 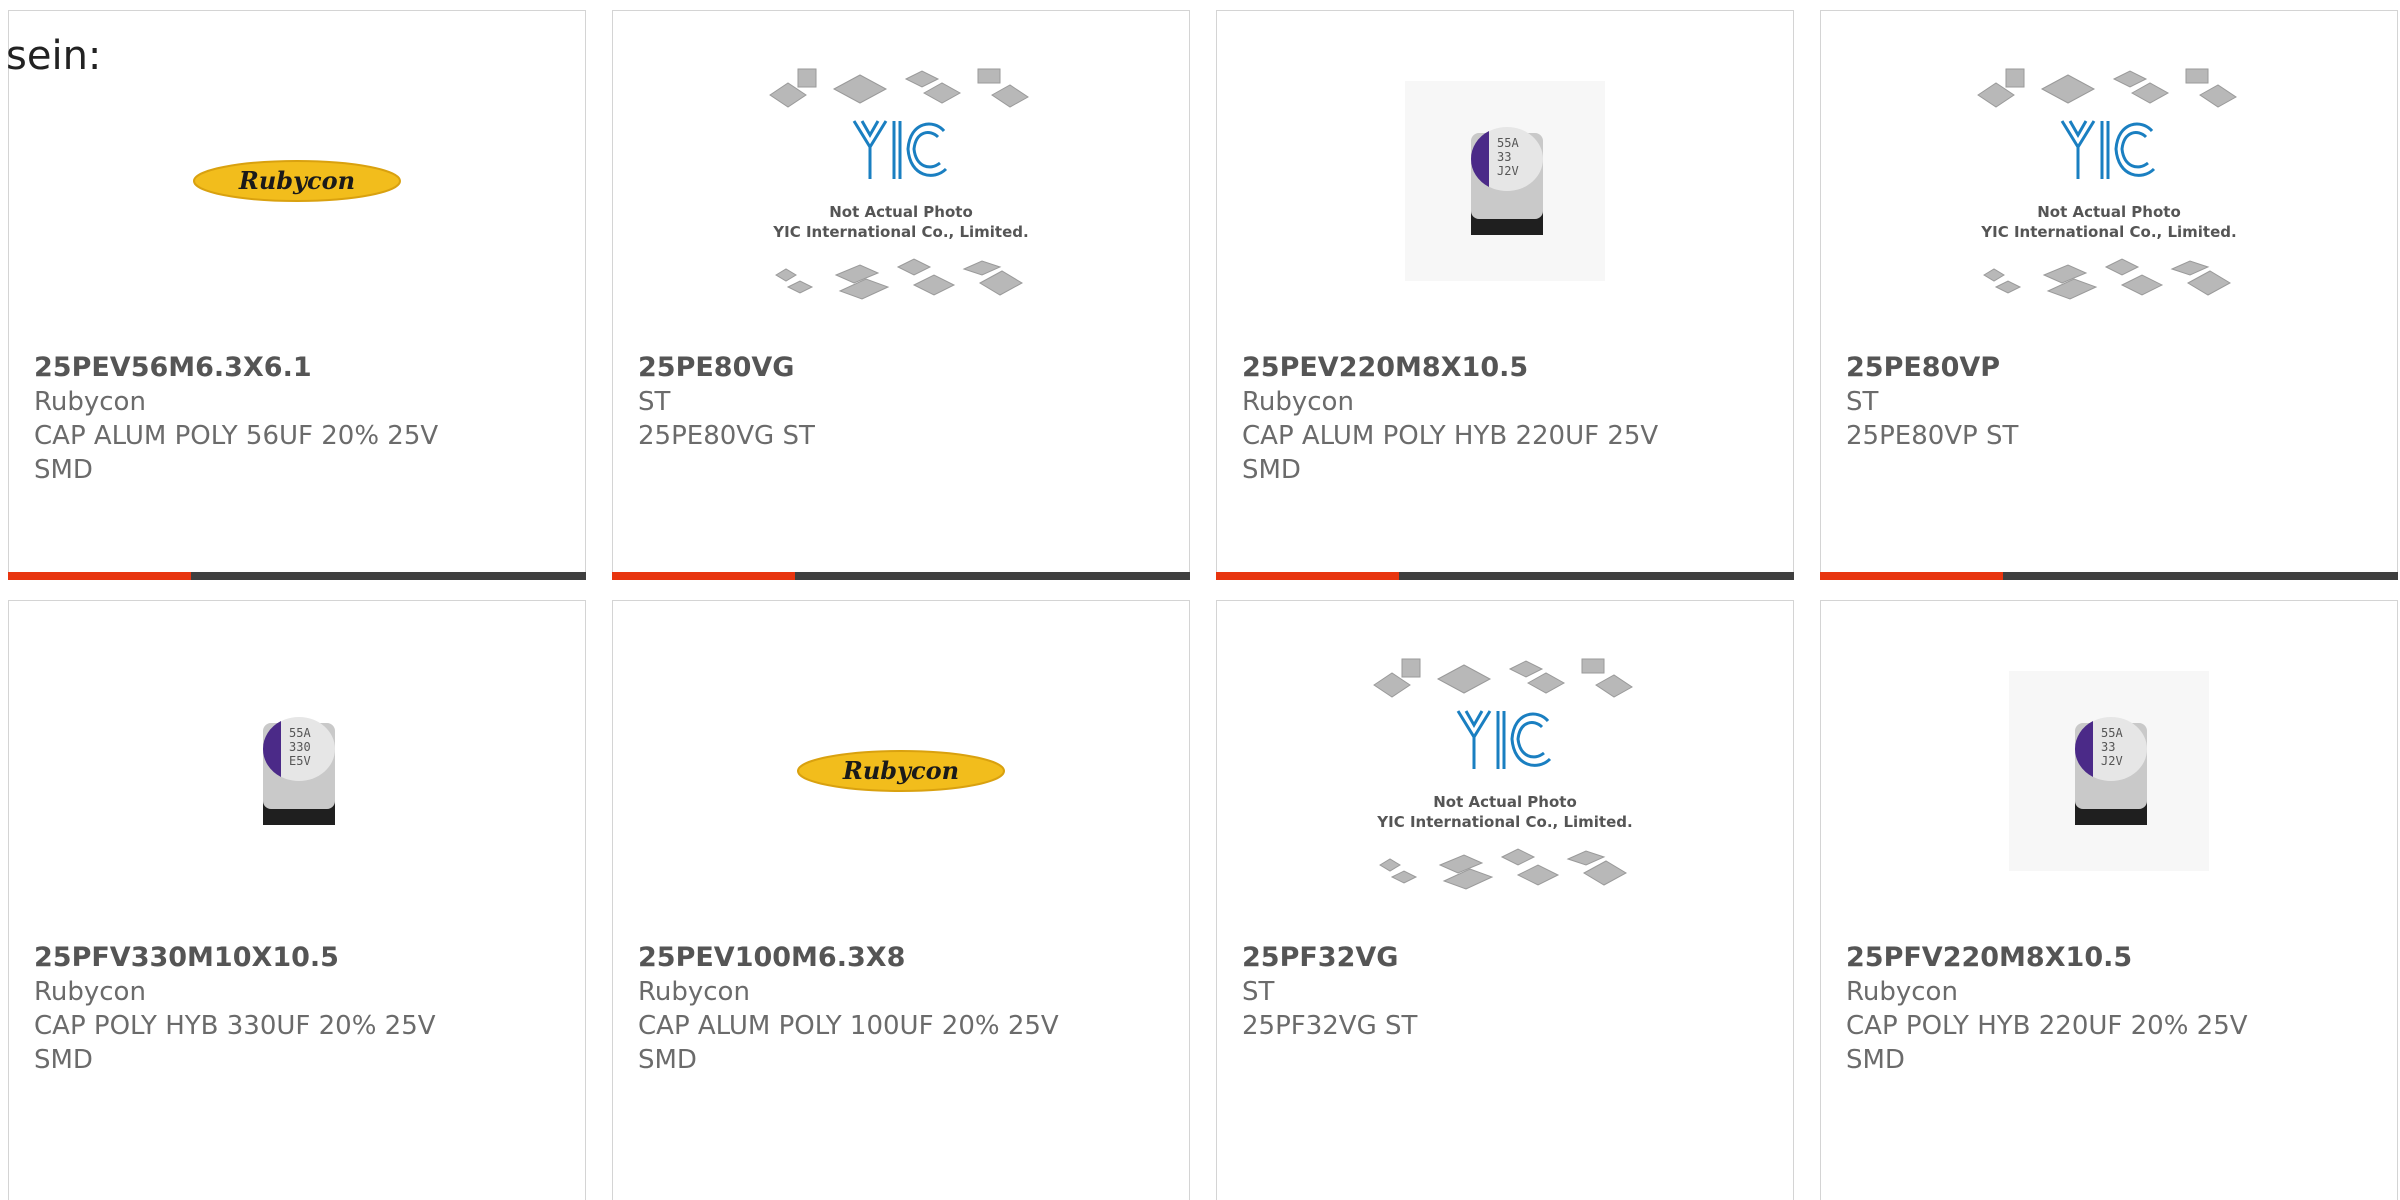 I want to click on intro-text: sein:, so click(x=54, y=56).